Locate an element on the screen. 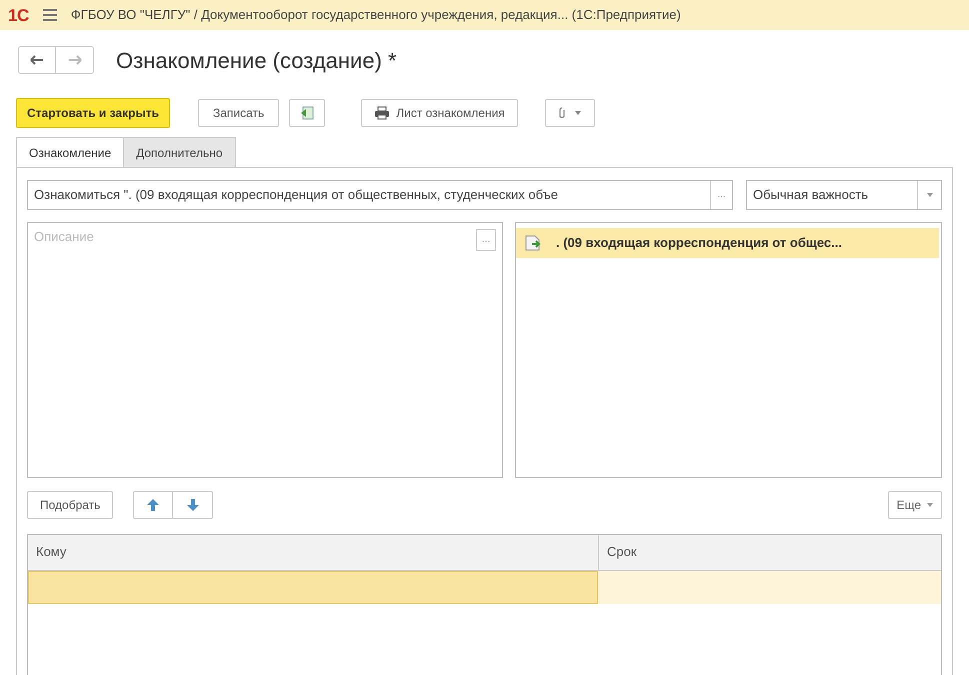 The image size is (969, 675). copy-button is located at coordinates (307, 113).